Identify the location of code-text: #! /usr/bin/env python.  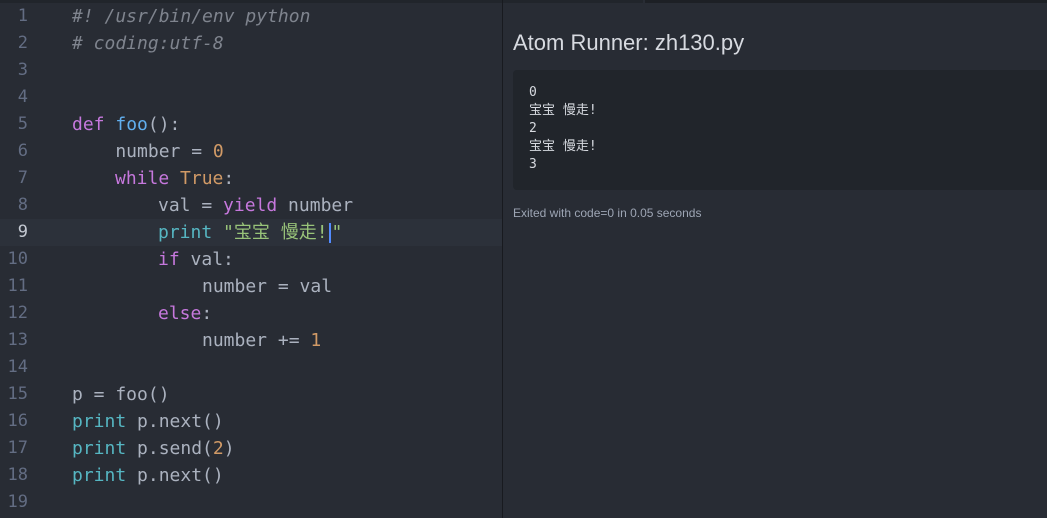
(191, 16).